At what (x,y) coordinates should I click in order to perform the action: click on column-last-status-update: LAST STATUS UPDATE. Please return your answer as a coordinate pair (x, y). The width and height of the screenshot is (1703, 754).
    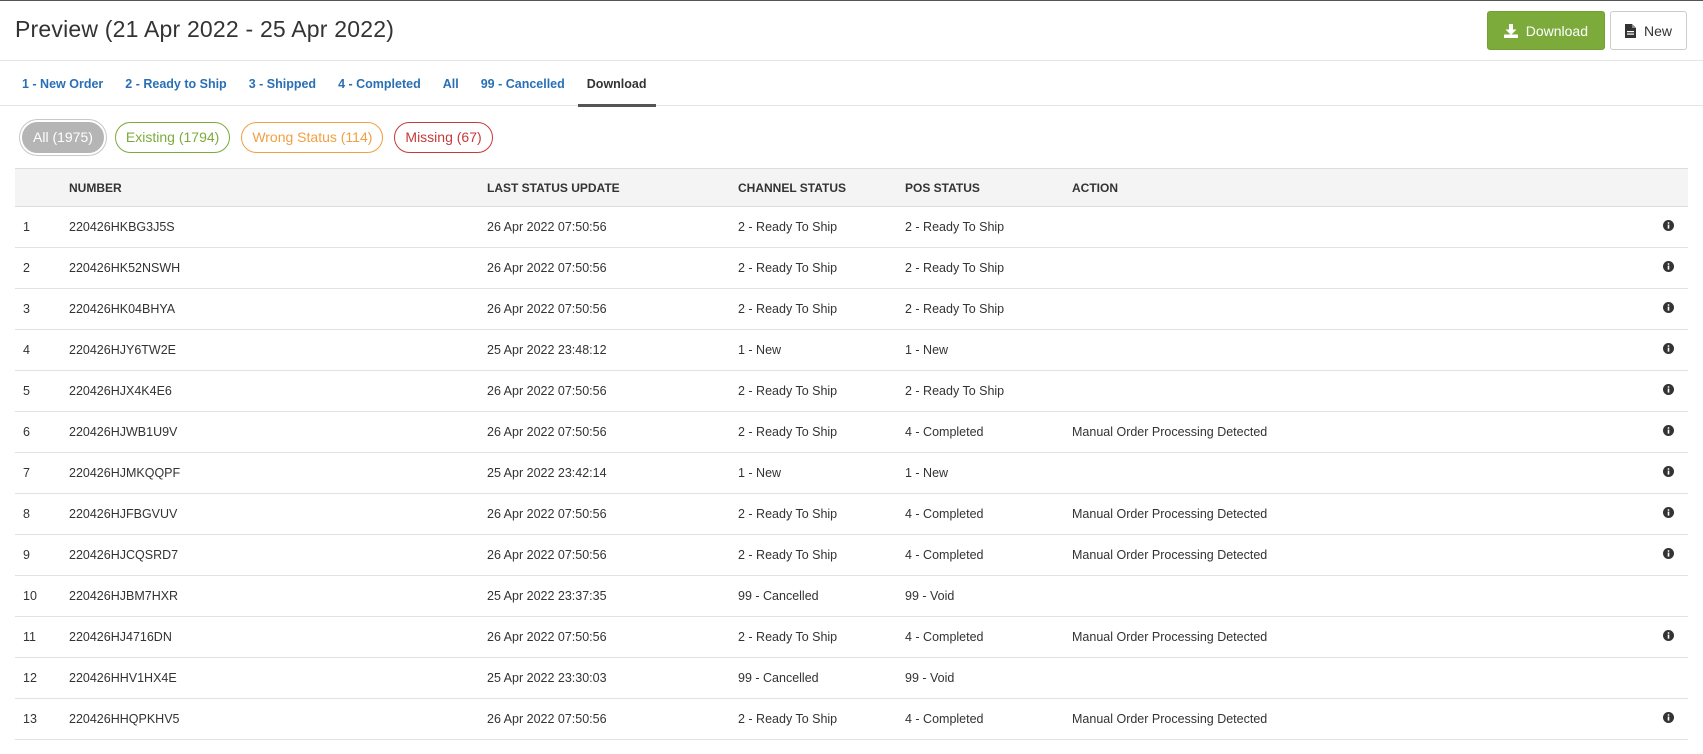
    Looking at the image, I should click on (553, 187).